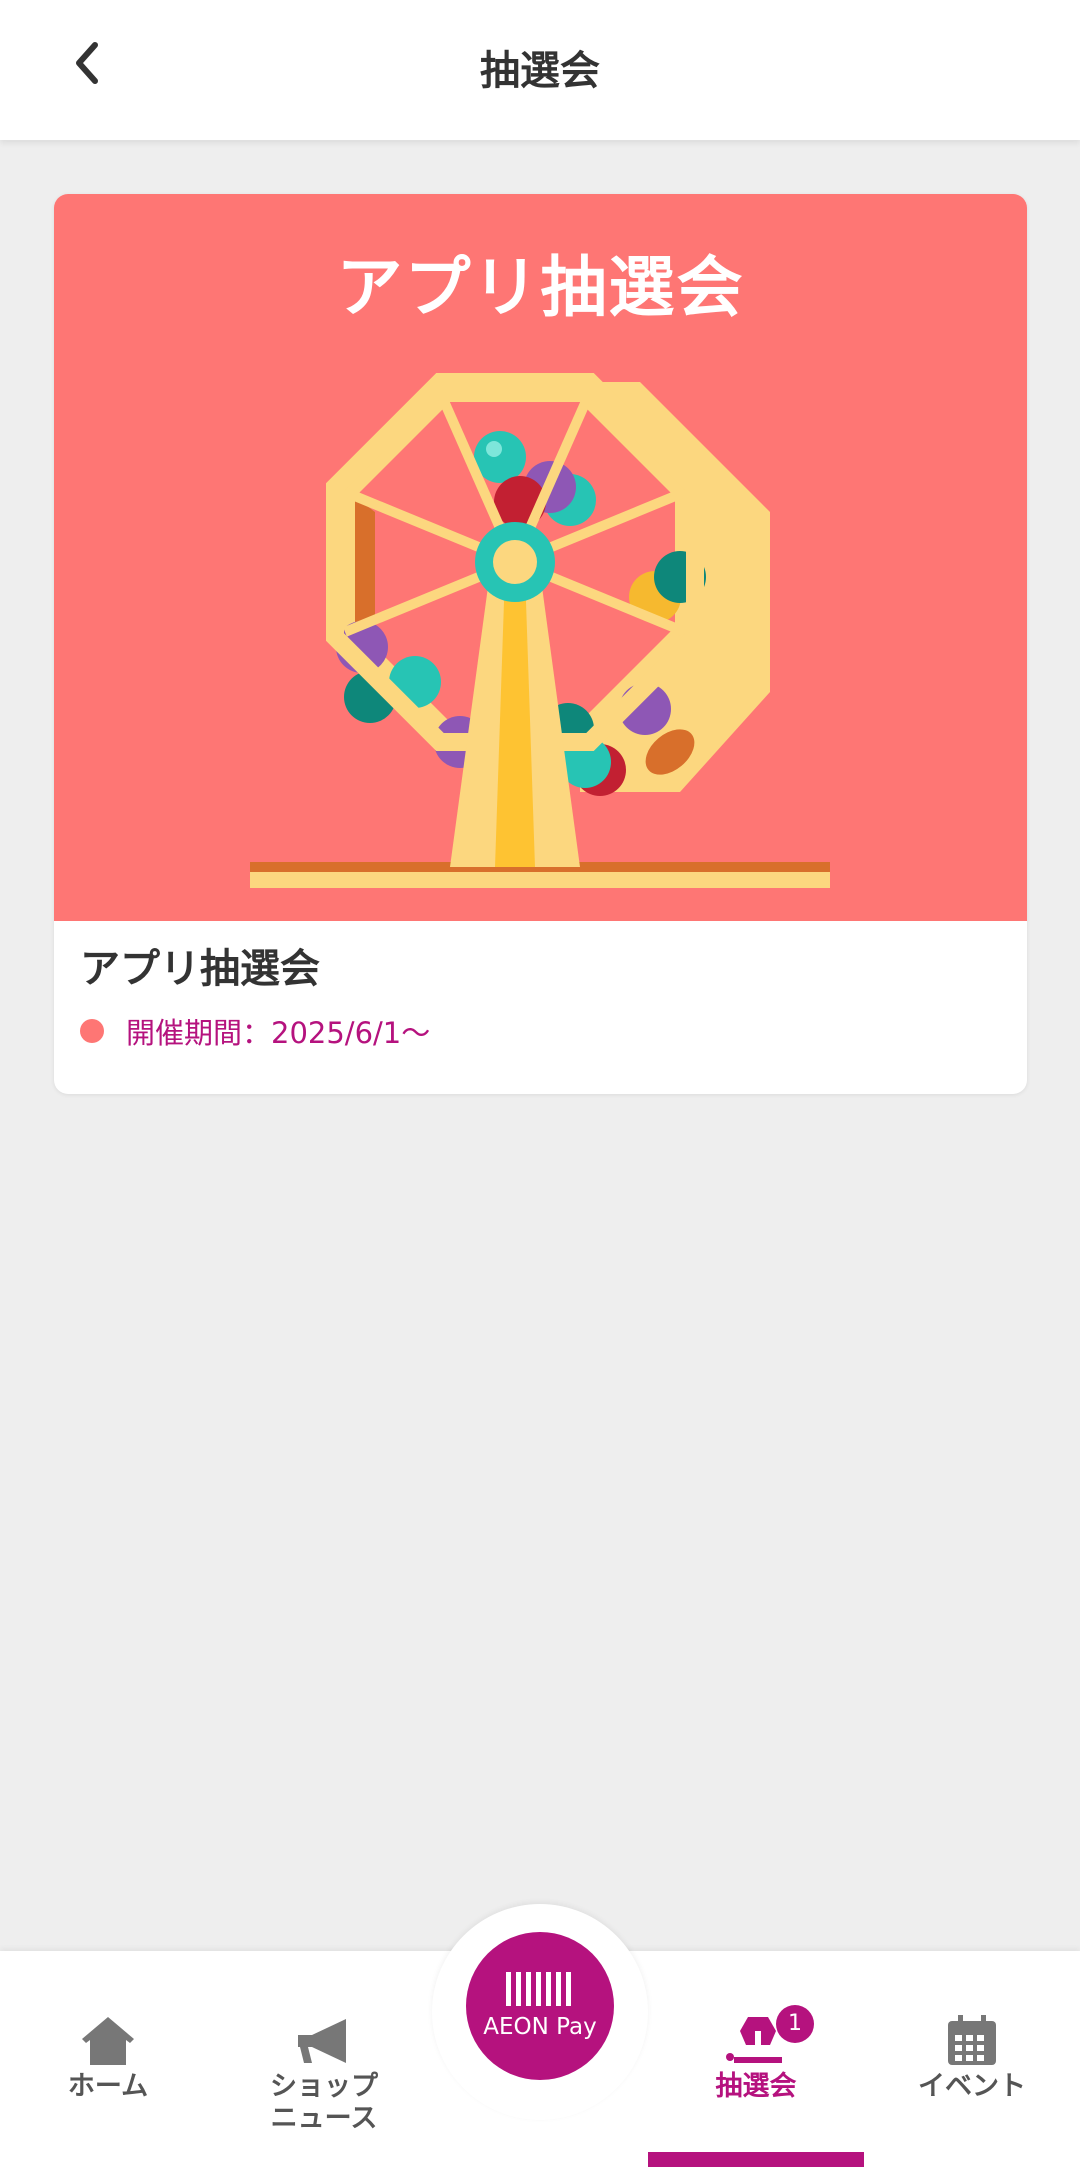  I want to click on nav-event: イベント, so click(972, 2055).